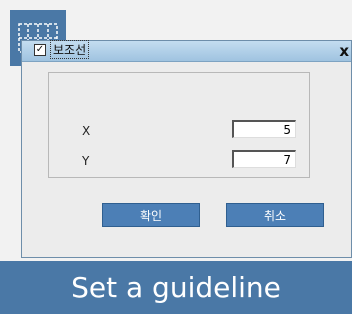  Describe the element at coordinates (86, 131) in the screenshot. I see `x-label: X` at that location.